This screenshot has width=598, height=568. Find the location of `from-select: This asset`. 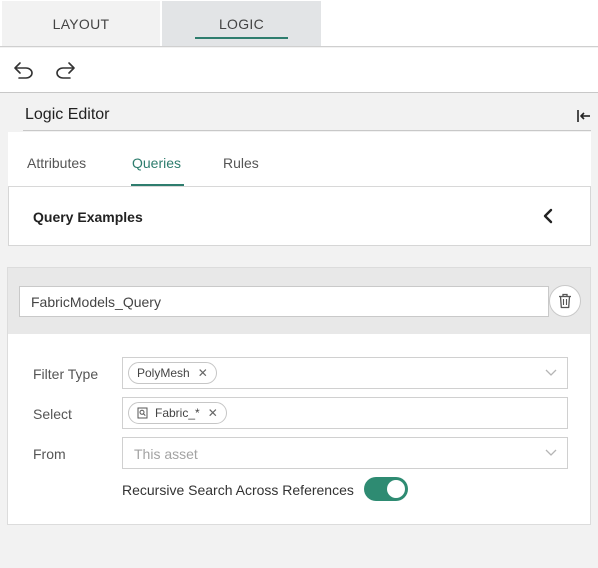

from-select: This asset is located at coordinates (345, 453).